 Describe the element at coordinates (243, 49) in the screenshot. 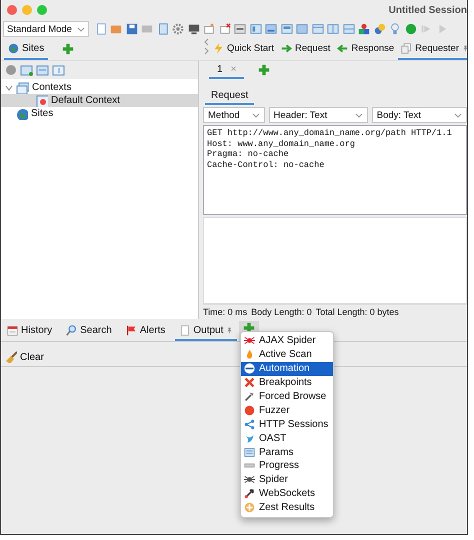

I see `tab: Quick Start` at that location.